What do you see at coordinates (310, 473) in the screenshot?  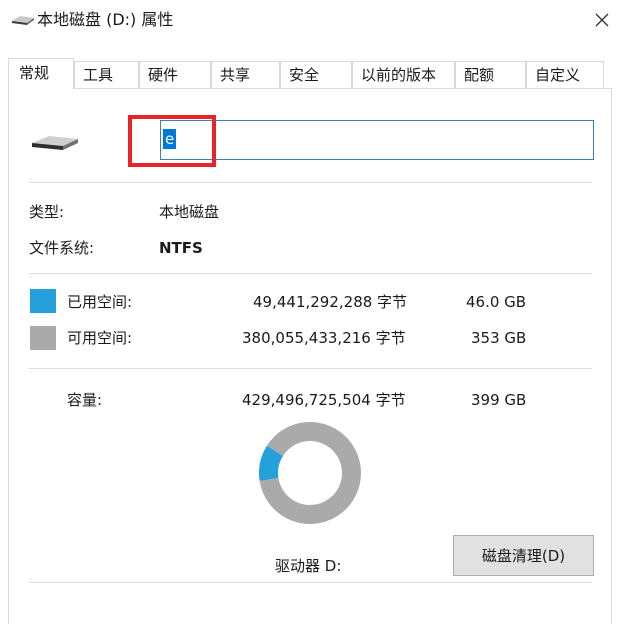 I see `disk-usage-chart` at bounding box center [310, 473].